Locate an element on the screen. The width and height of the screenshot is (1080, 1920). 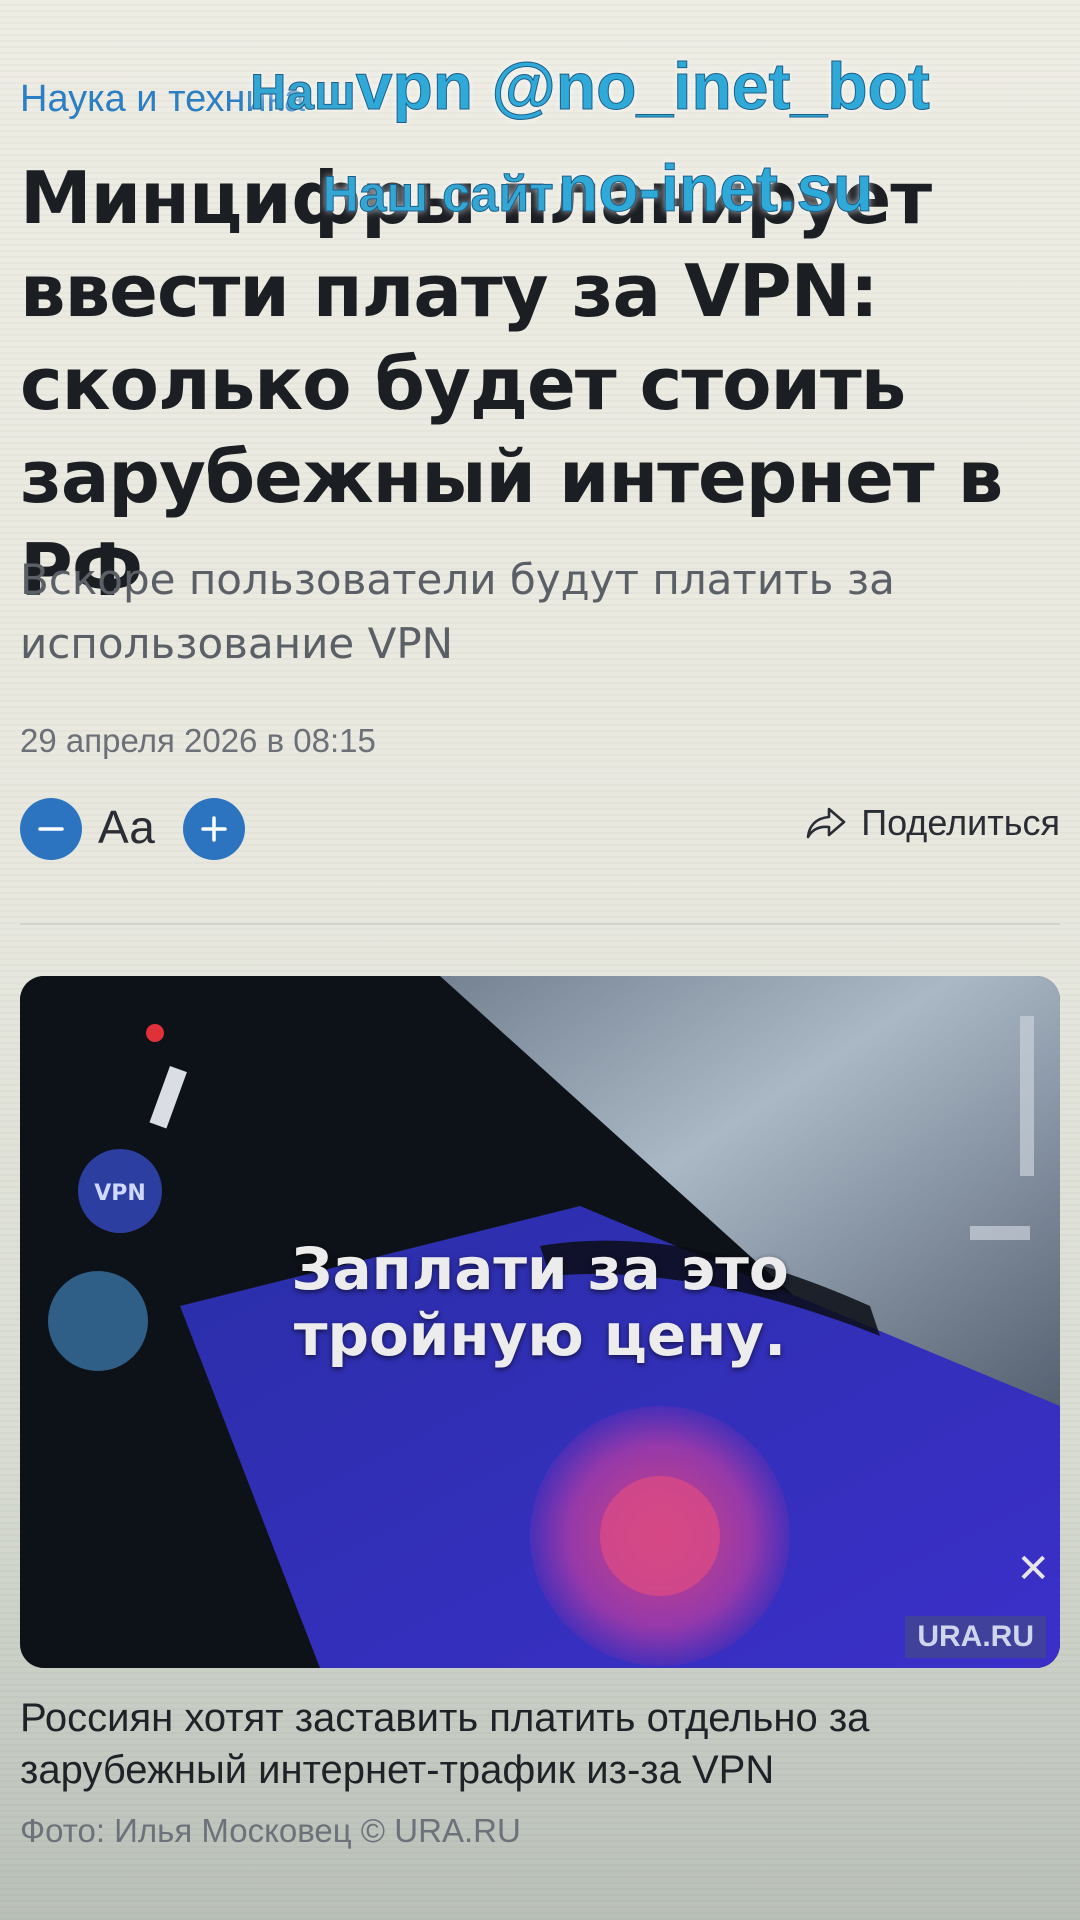
promo-prefix-1: Наш is located at coordinates (303, 92).